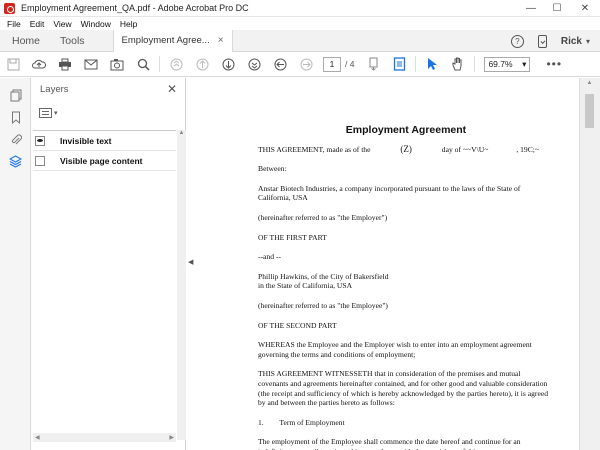 The image size is (600, 450). Describe the element at coordinates (143, 64) in the screenshot. I see `search-icon` at that location.